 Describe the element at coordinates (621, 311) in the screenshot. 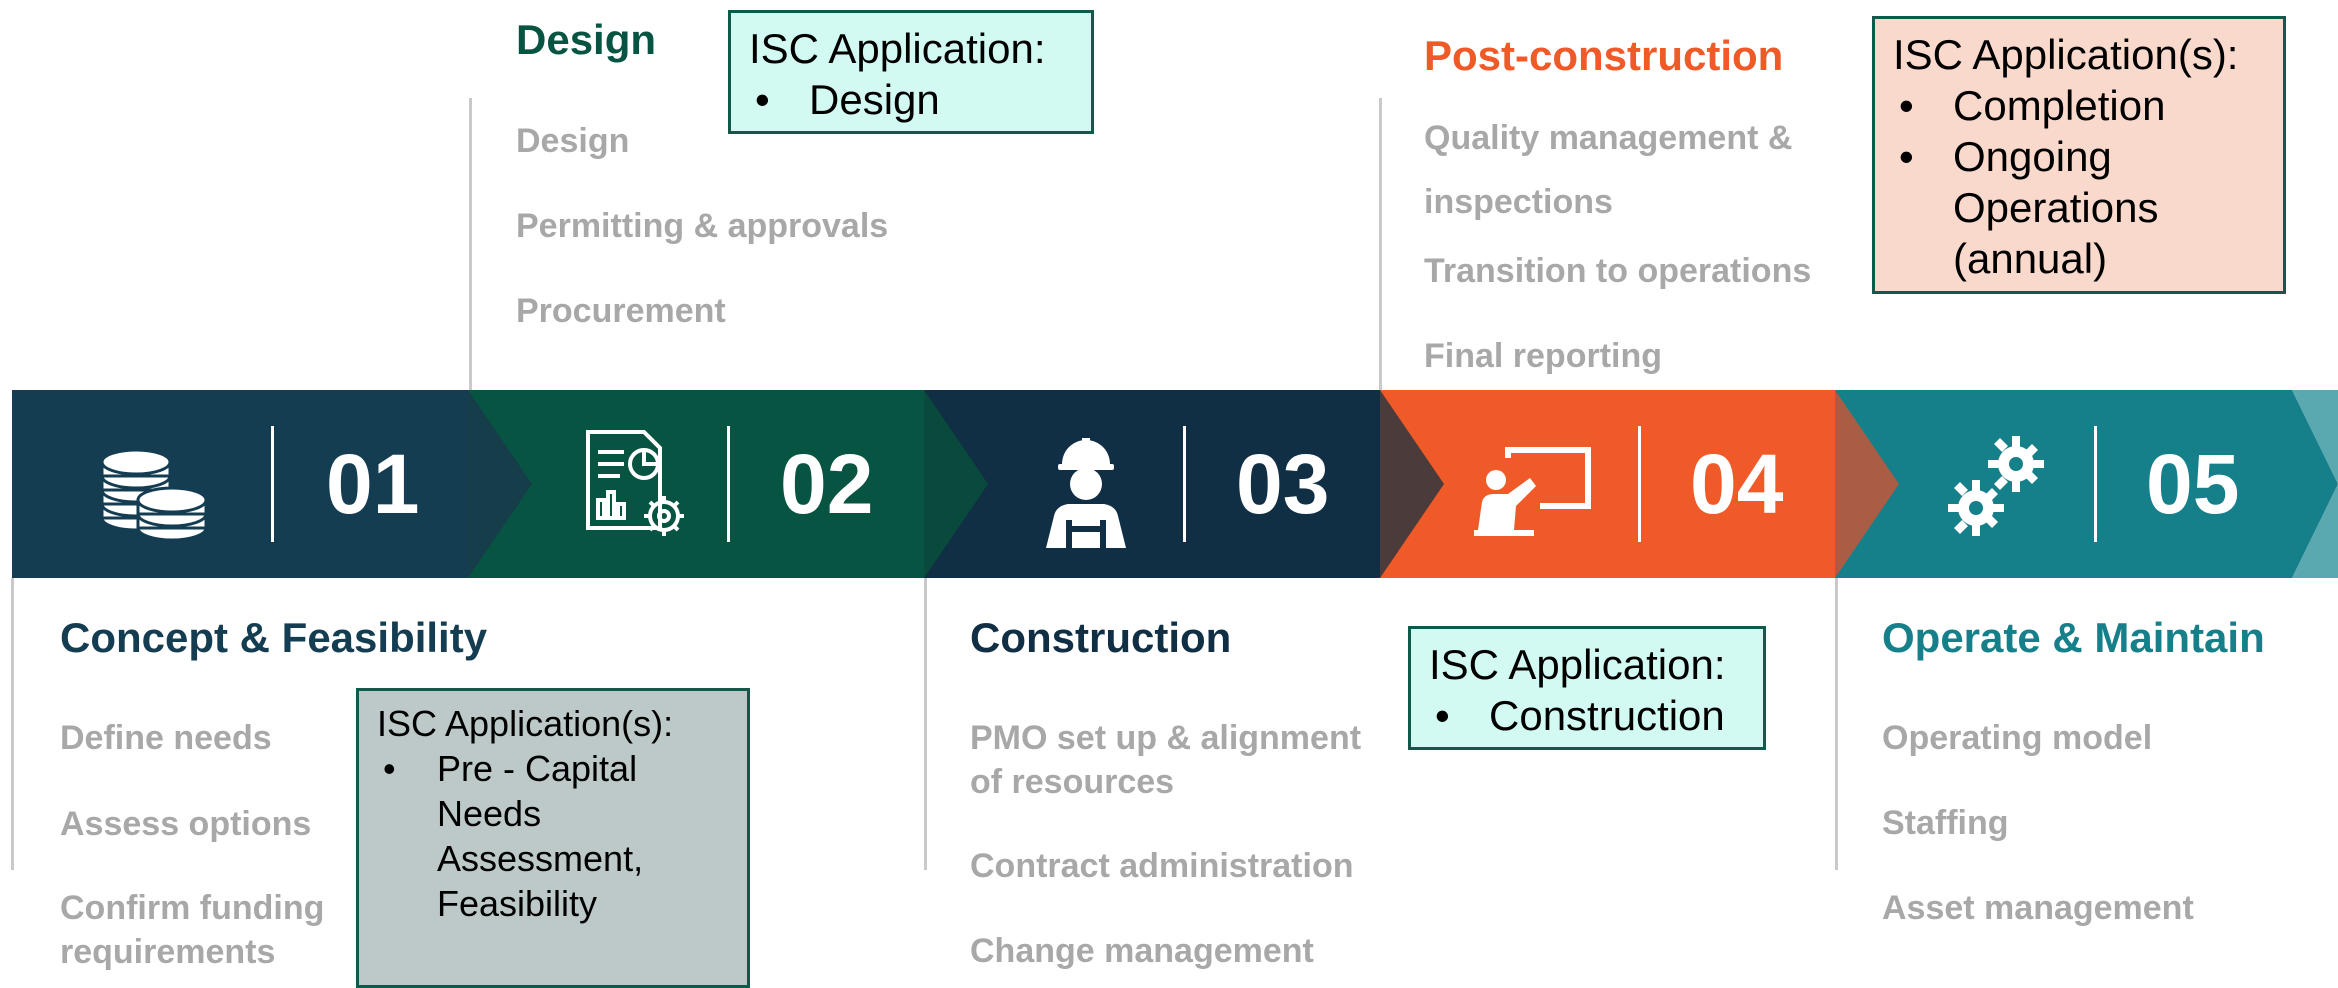

I see `design-item-procurement: Procurement` at that location.